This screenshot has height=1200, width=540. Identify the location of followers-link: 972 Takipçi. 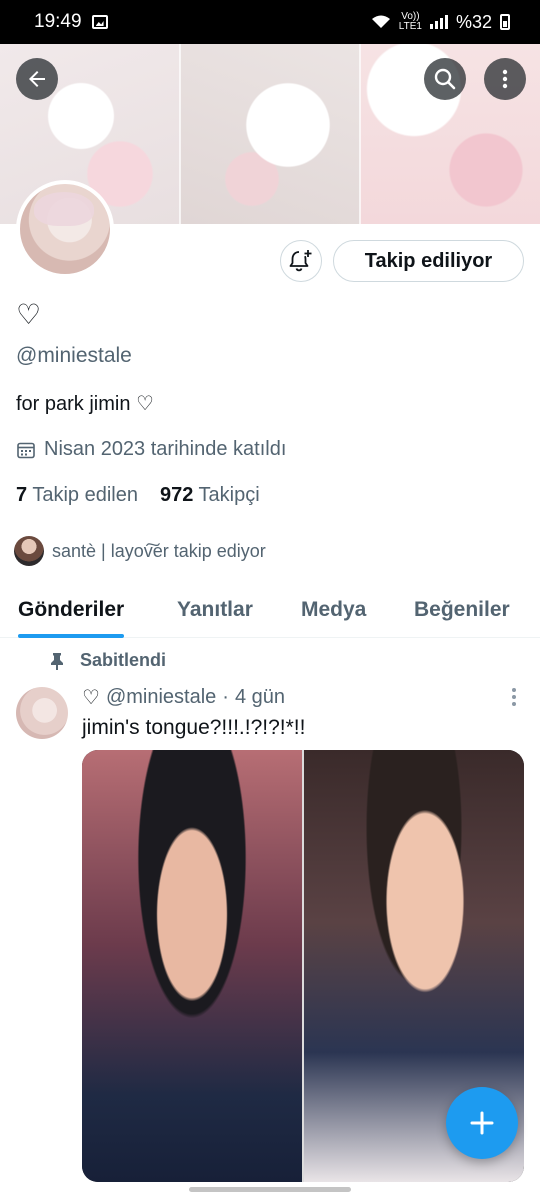
(210, 495).